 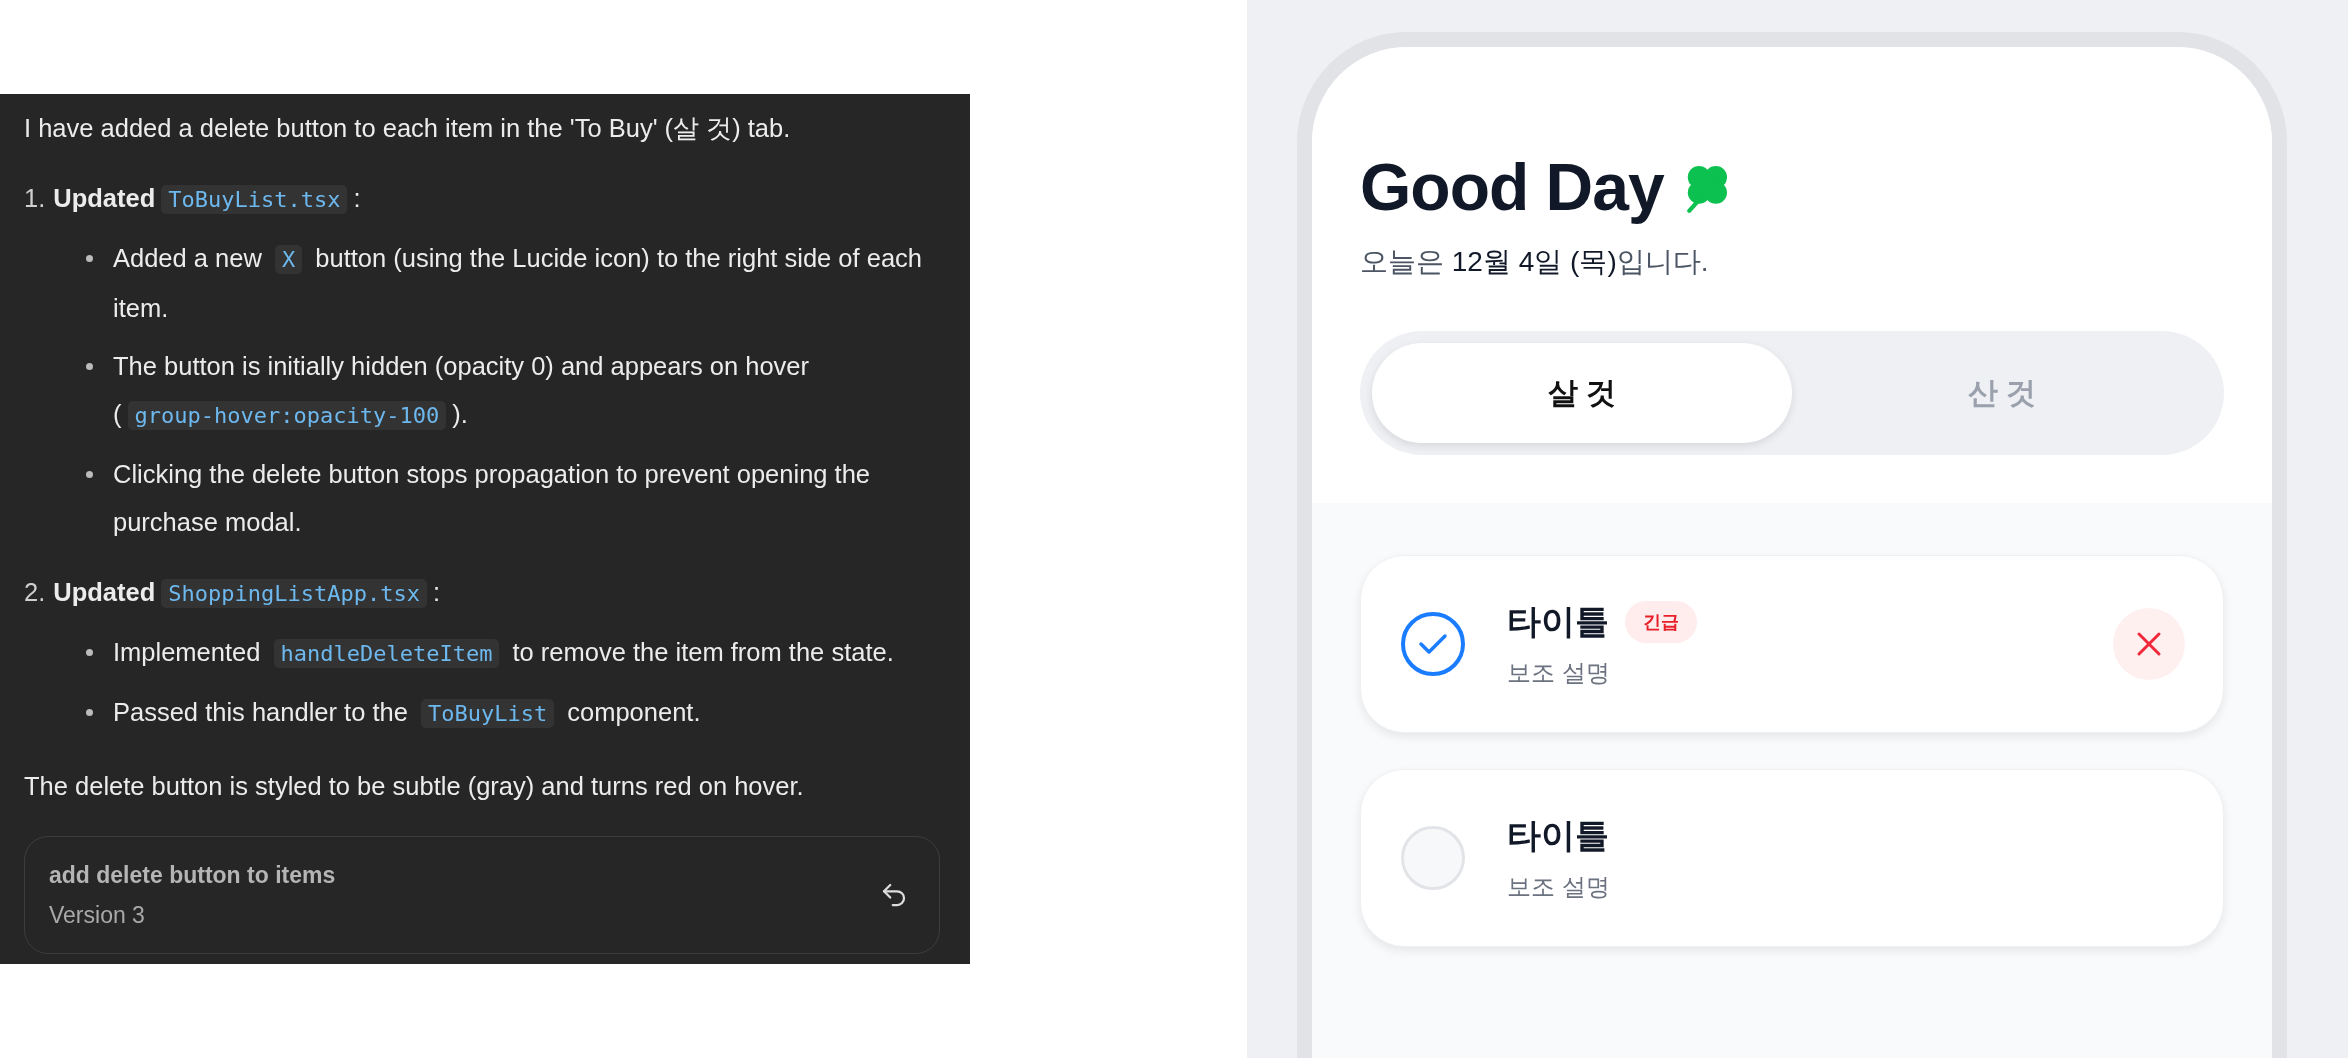 What do you see at coordinates (1512, 187) in the screenshot?
I see `app-title: Good Day` at bounding box center [1512, 187].